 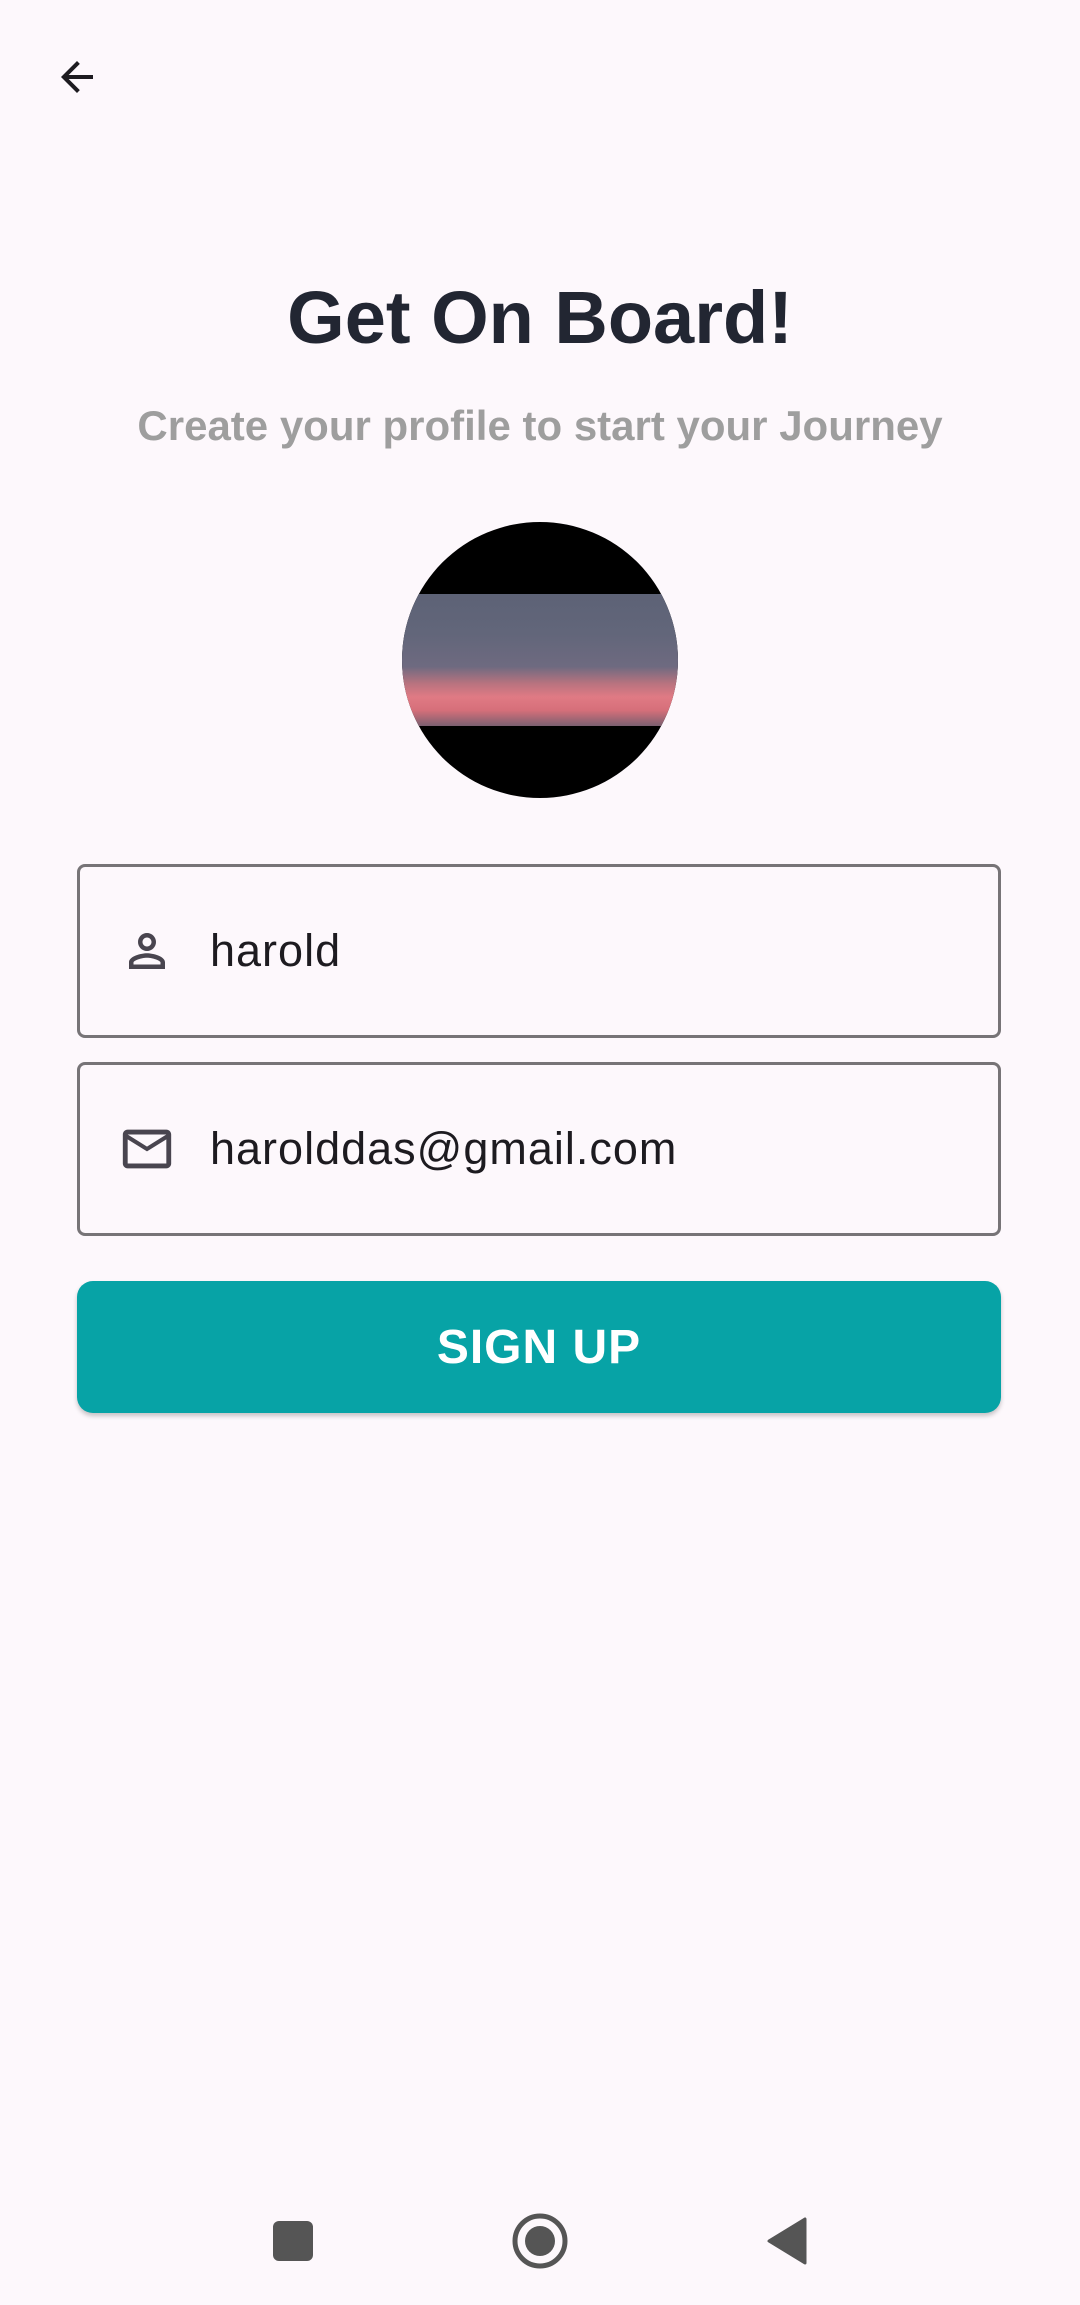 What do you see at coordinates (147, 1149) in the screenshot?
I see `mail-icon` at bounding box center [147, 1149].